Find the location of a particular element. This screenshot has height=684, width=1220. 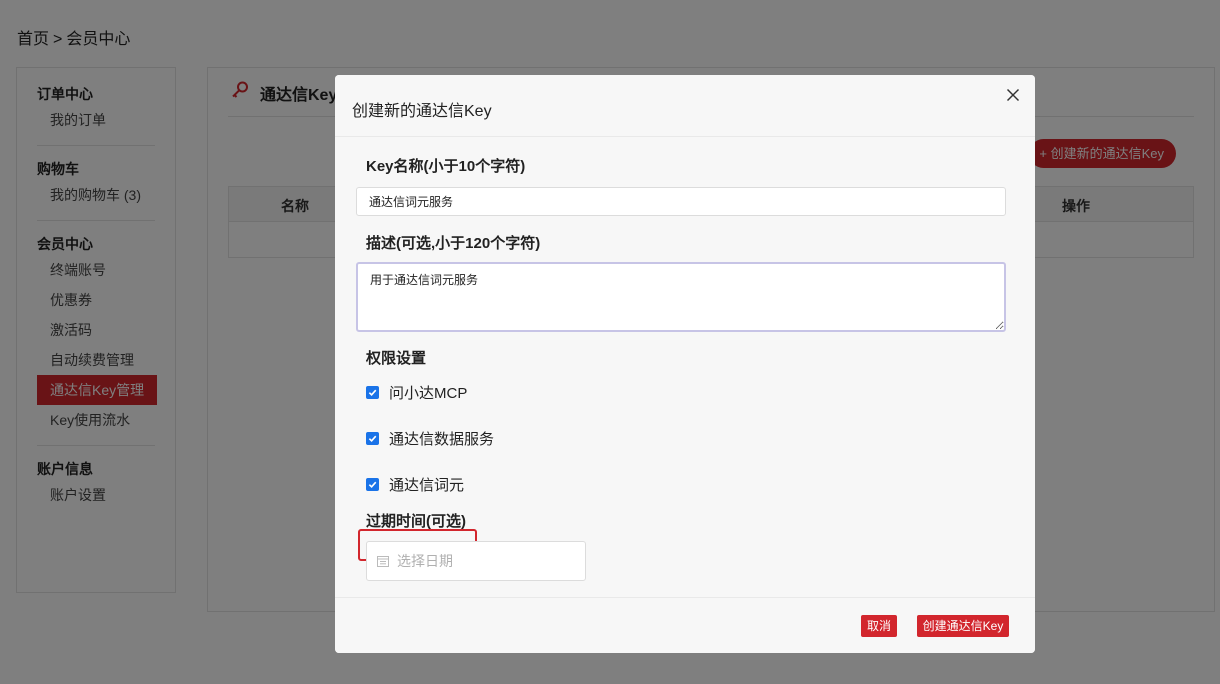

description-textarea: 用于通达信词元服务 is located at coordinates (681, 297).